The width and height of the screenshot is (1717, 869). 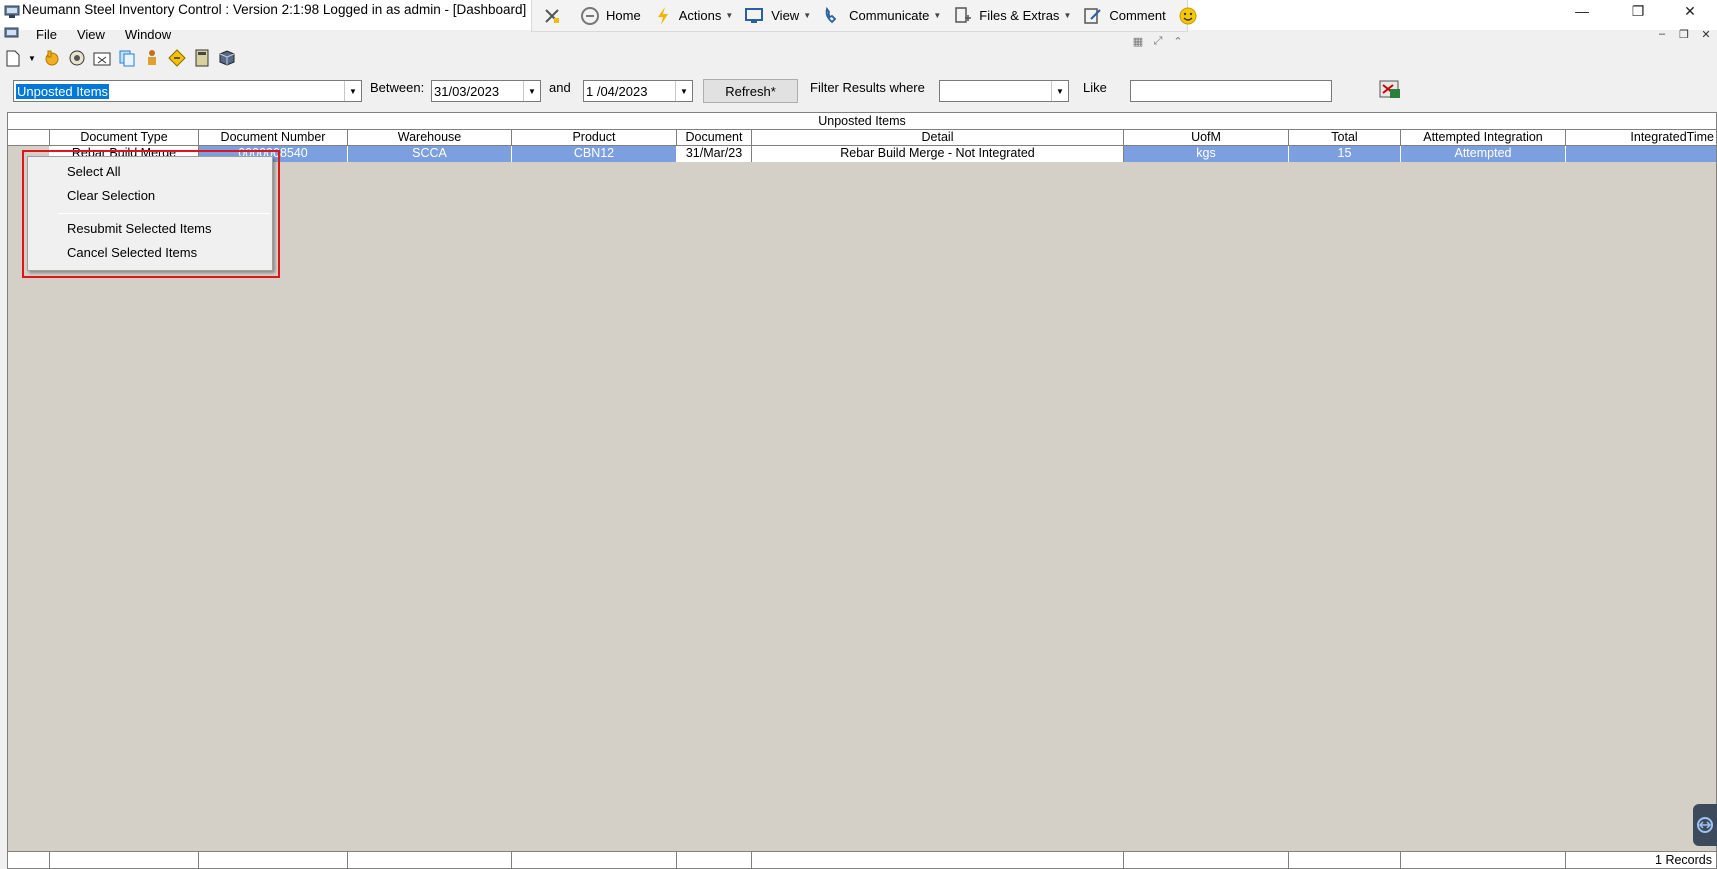 I want to click on cell-total: 15, so click(x=1345, y=154).